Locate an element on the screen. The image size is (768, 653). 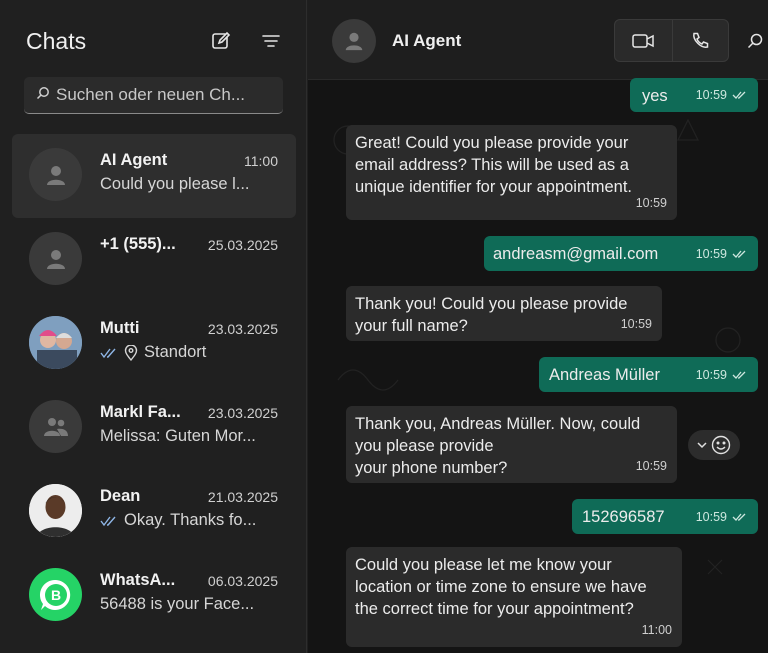
chevron-down-icon is located at coordinates (702, 445).